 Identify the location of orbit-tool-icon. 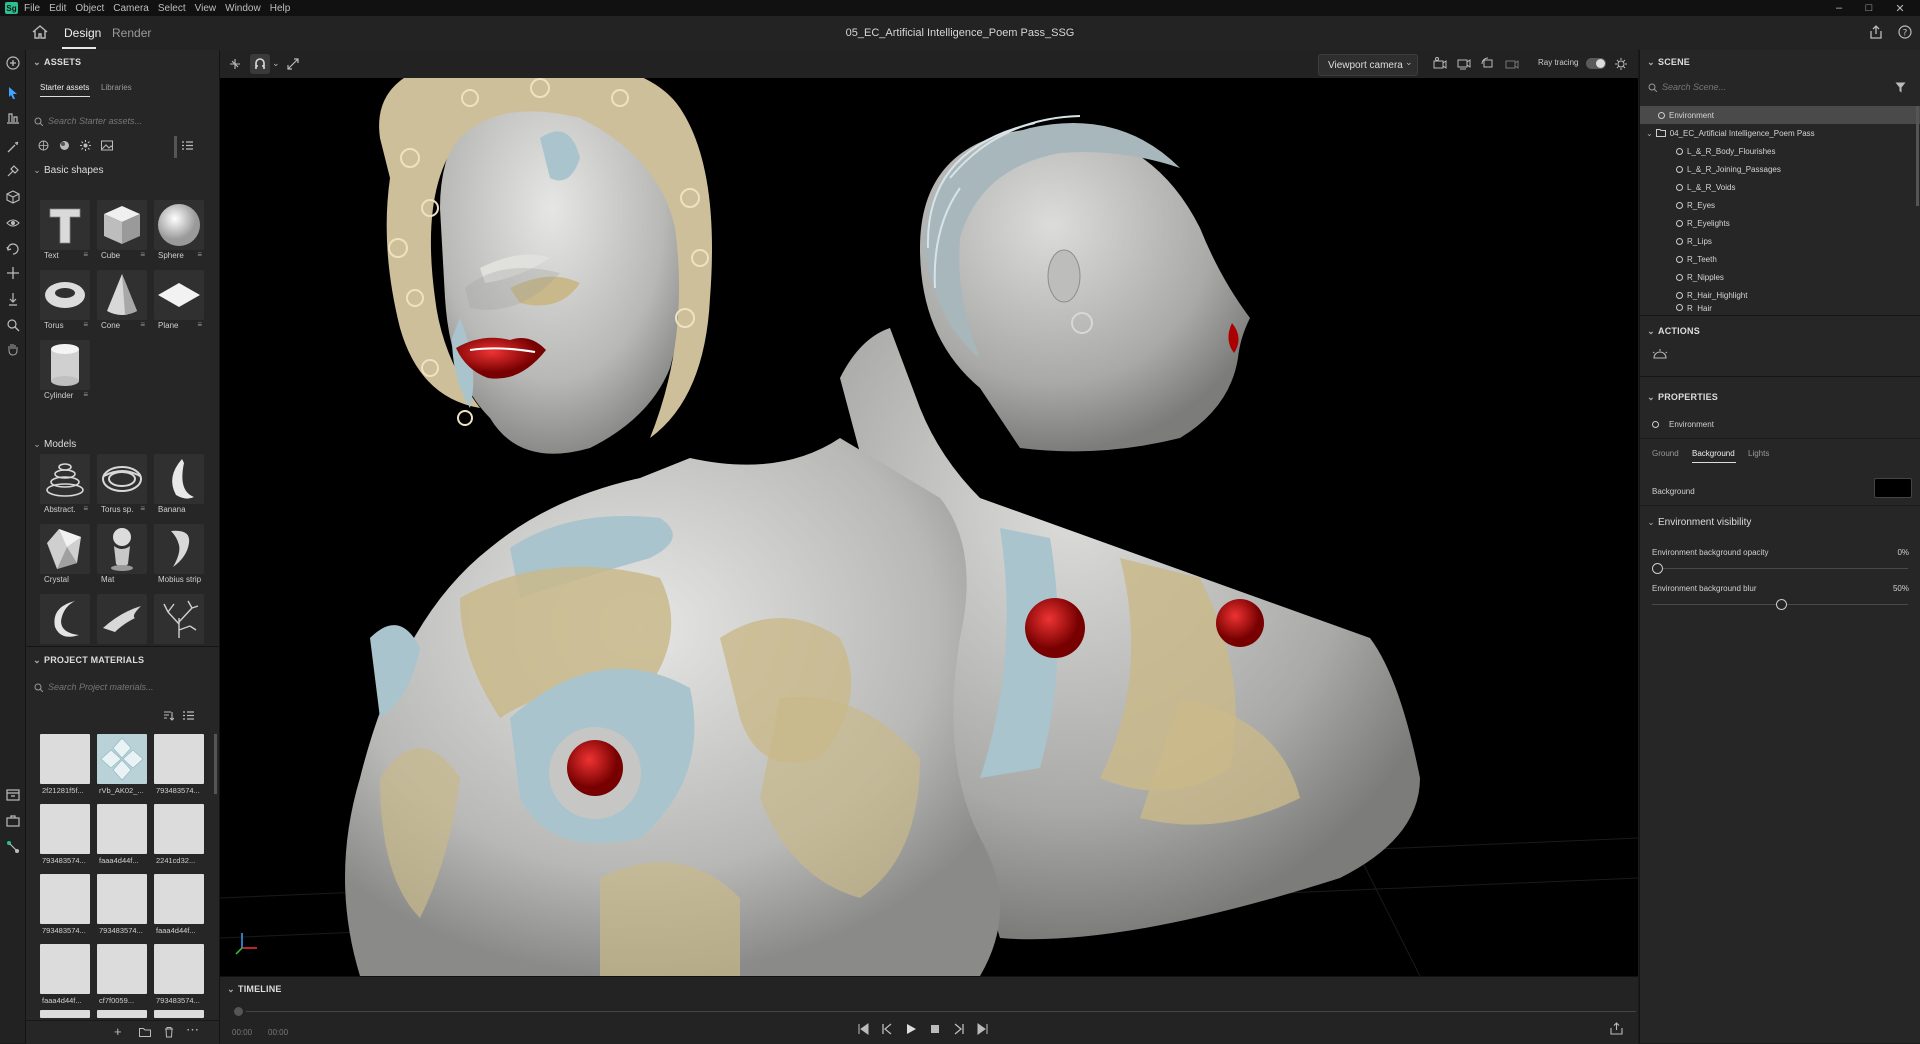
(12, 248).